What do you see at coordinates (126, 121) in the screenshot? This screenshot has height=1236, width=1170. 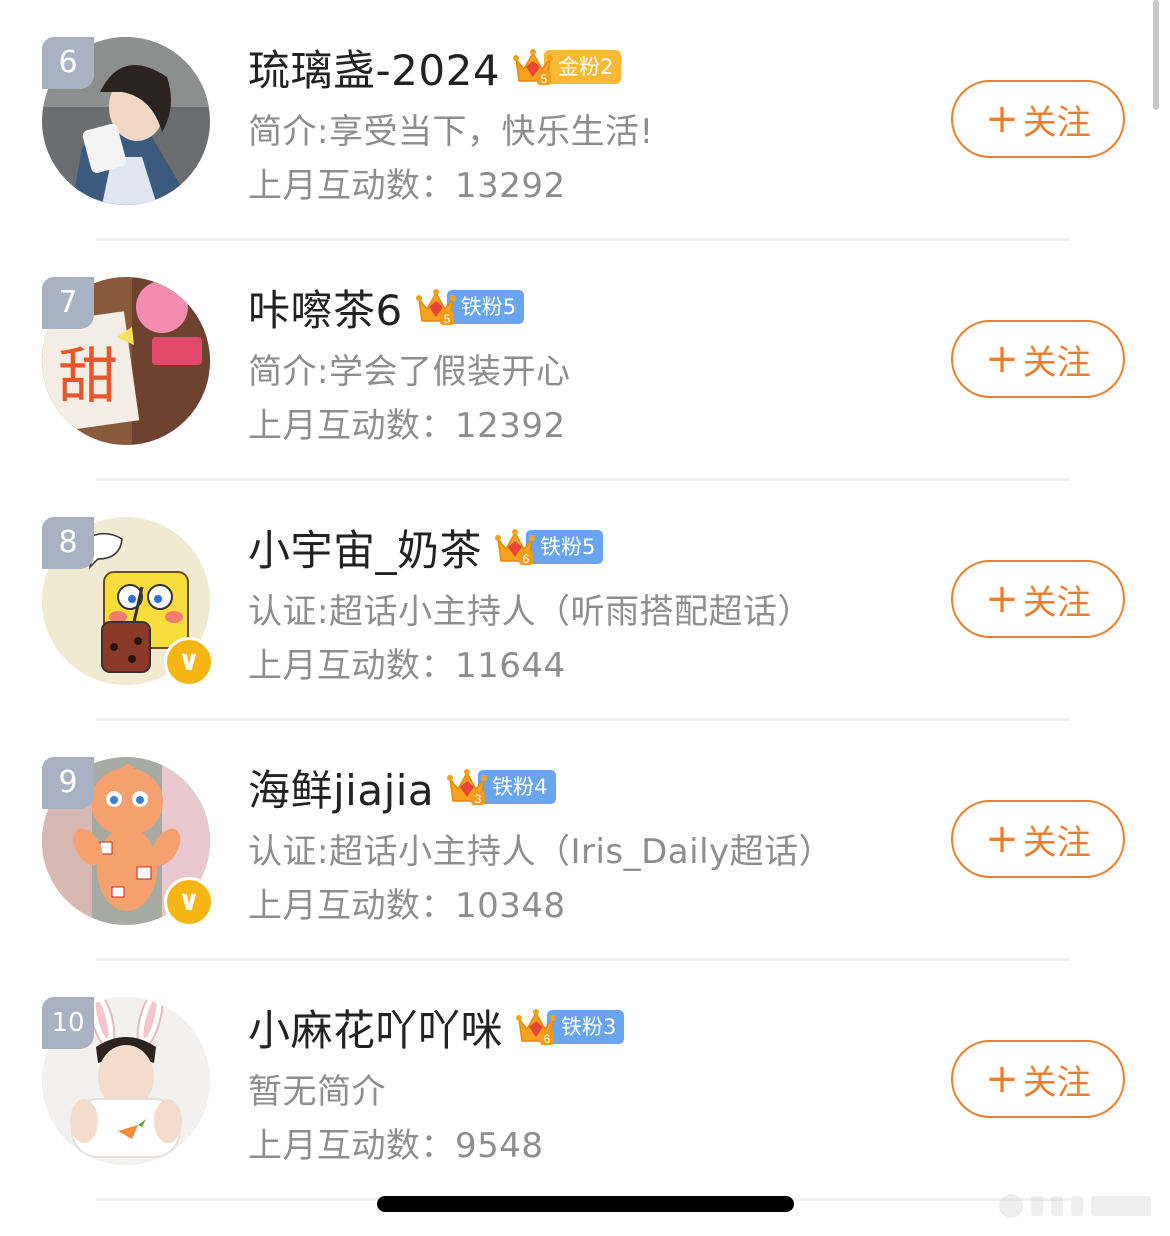 I see `avatar-container: 6` at bounding box center [126, 121].